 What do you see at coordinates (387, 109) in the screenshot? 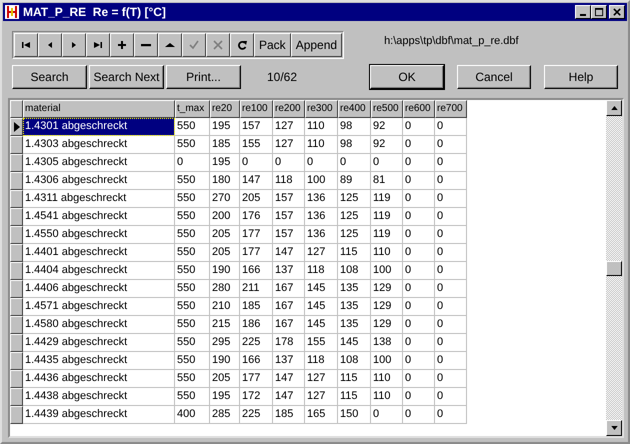
I see `column-header: re500` at bounding box center [387, 109].